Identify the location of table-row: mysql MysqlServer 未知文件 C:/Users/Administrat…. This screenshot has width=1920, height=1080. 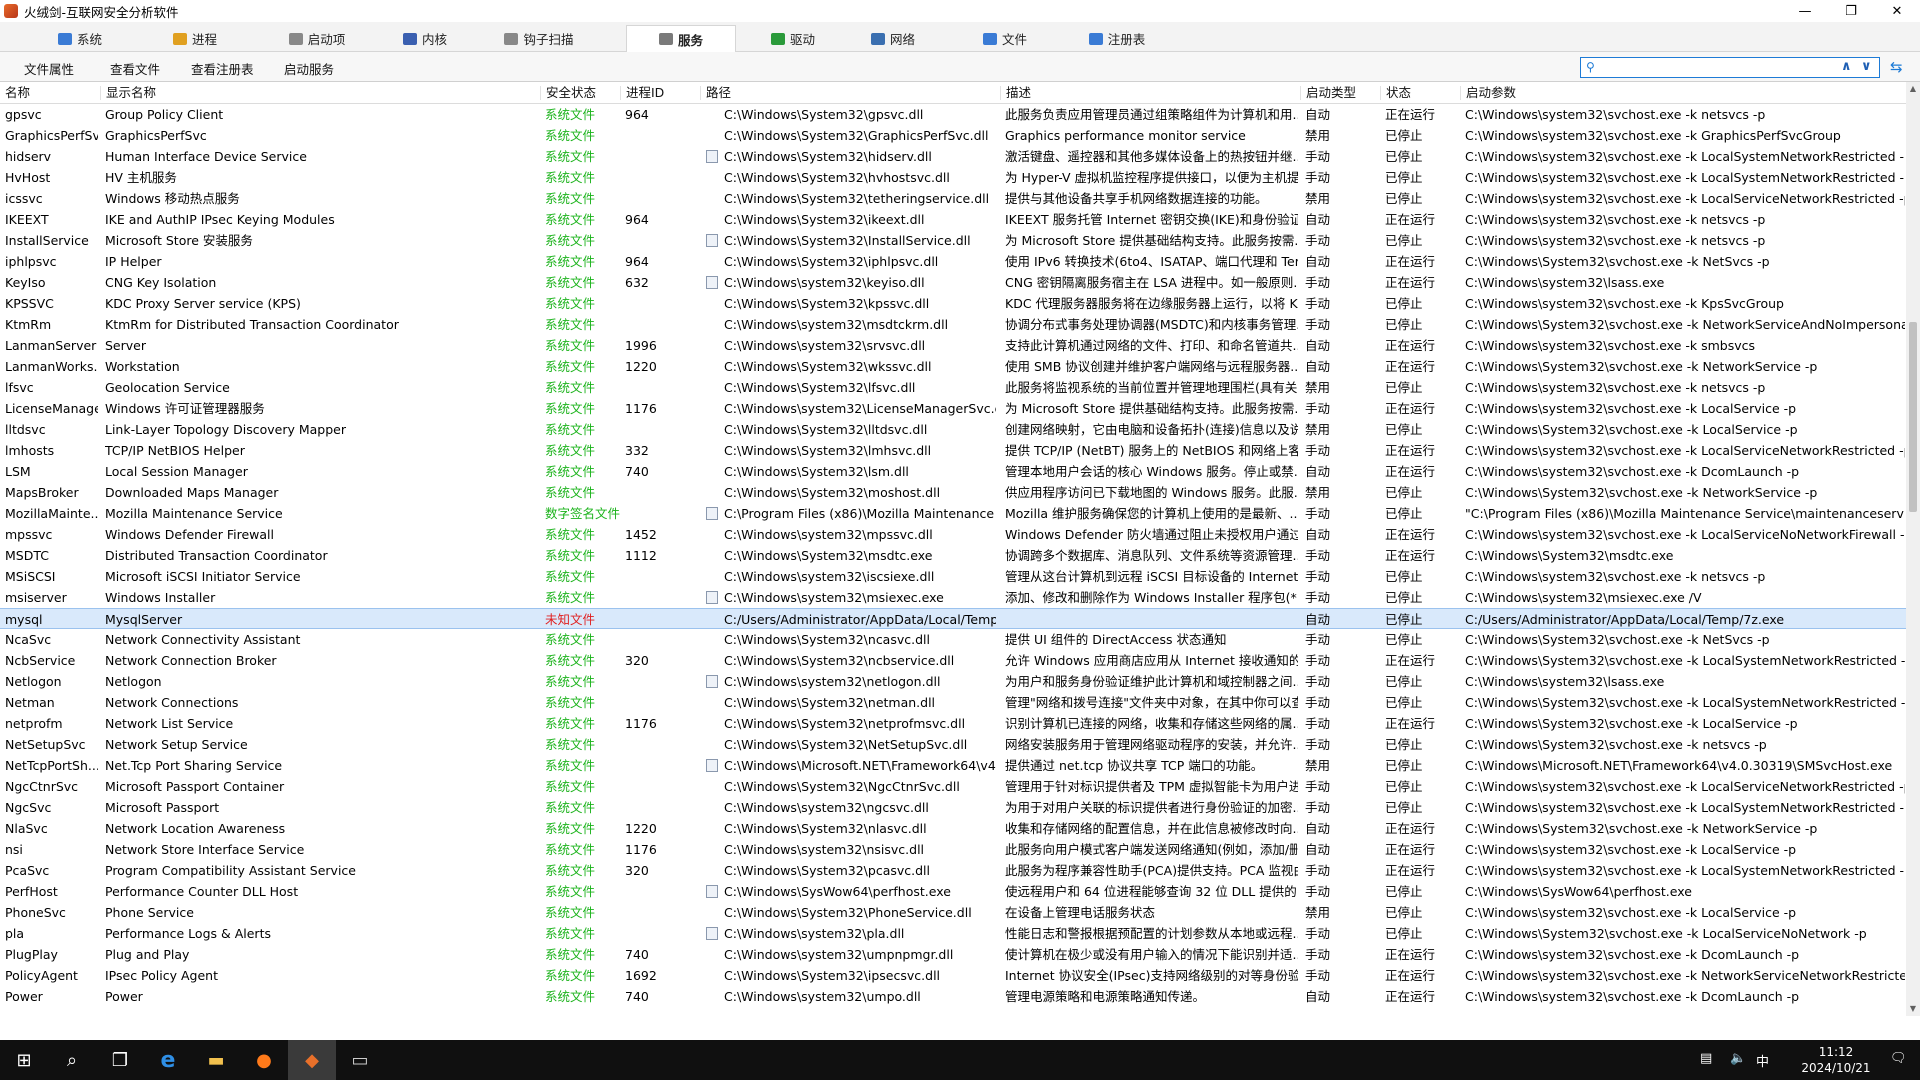
(953, 618).